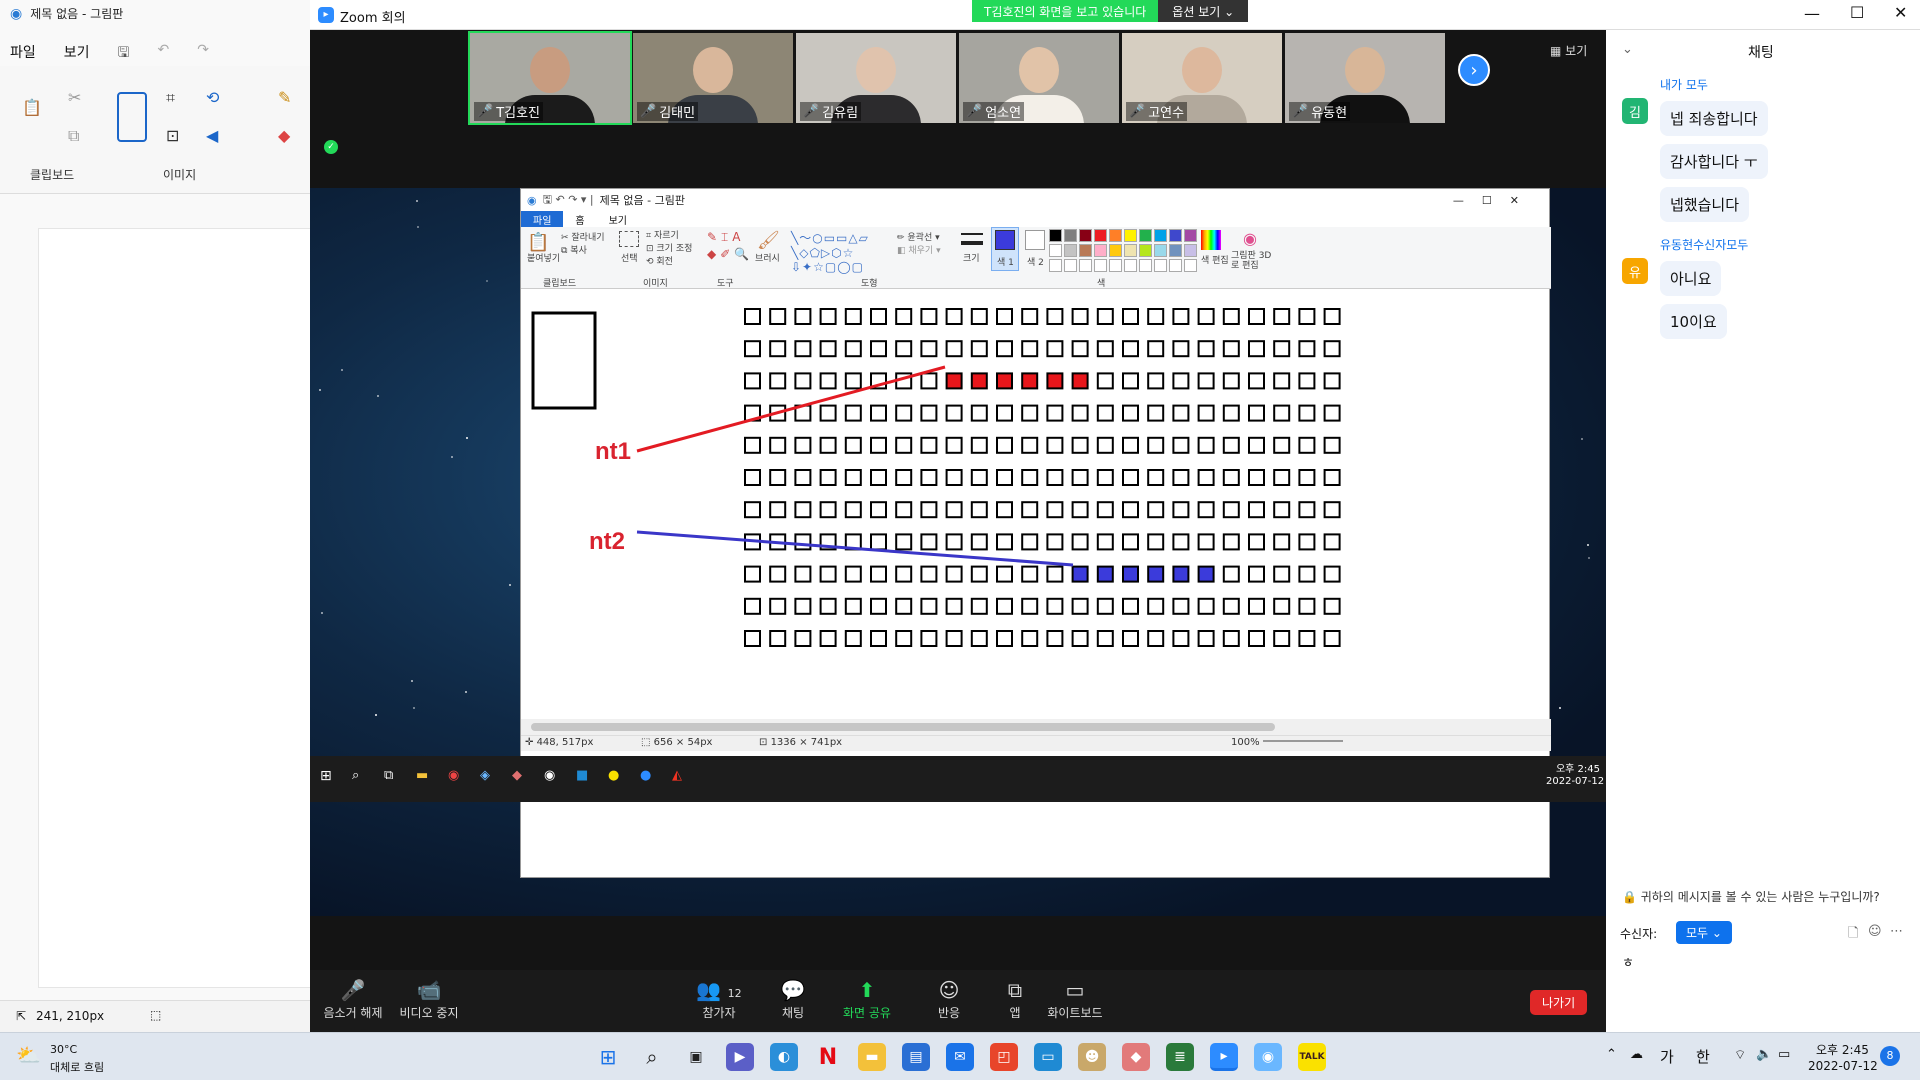  What do you see at coordinates (74, 97) in the screenshot?
I see `cut-icon: ✂` at bounding box center [74, 97].